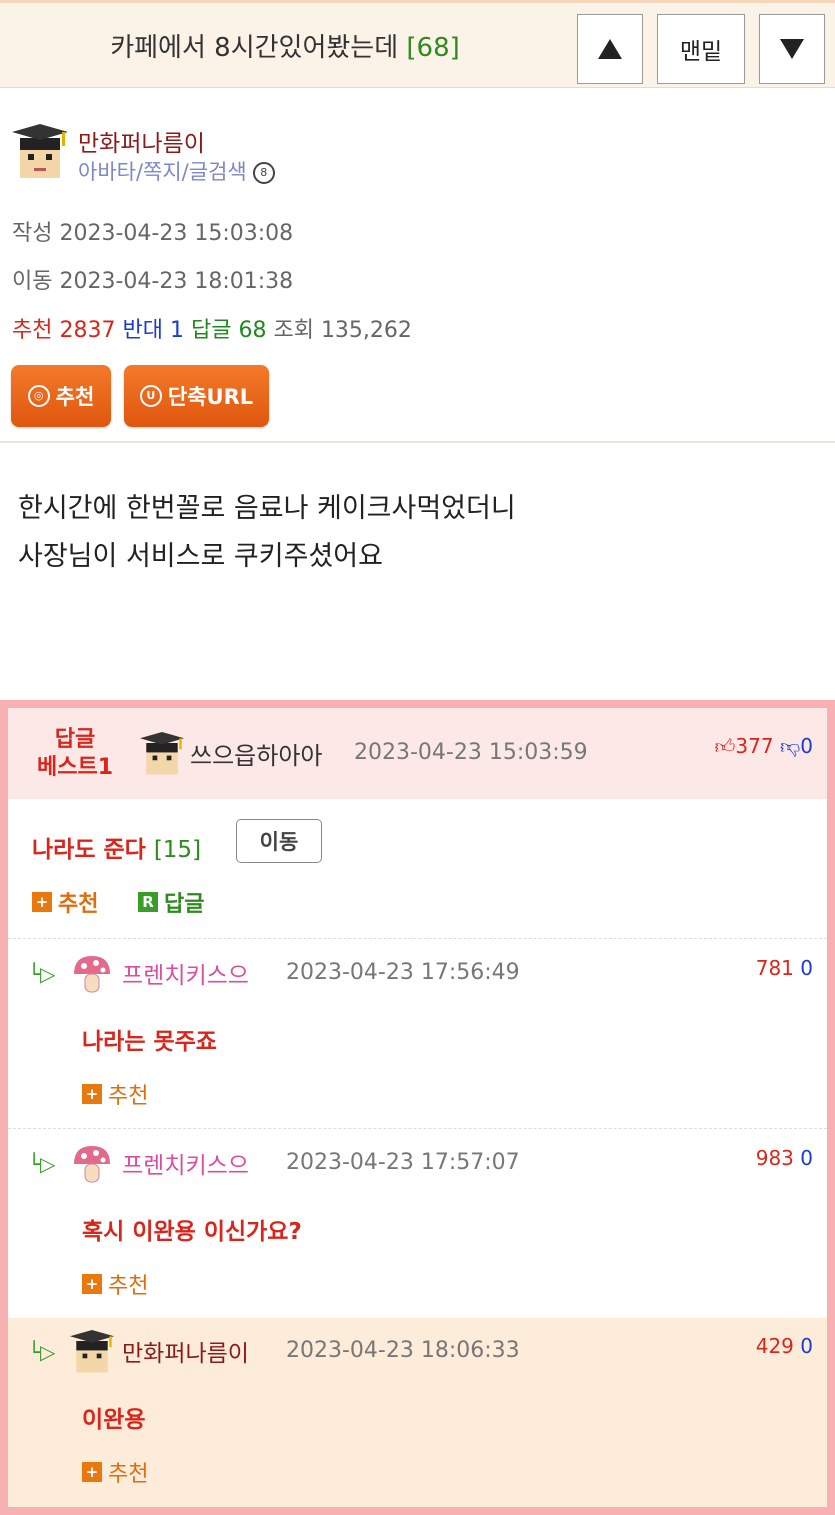  I want to click on best-reply-text: 나라도 준다 [15], so click(116, 847).